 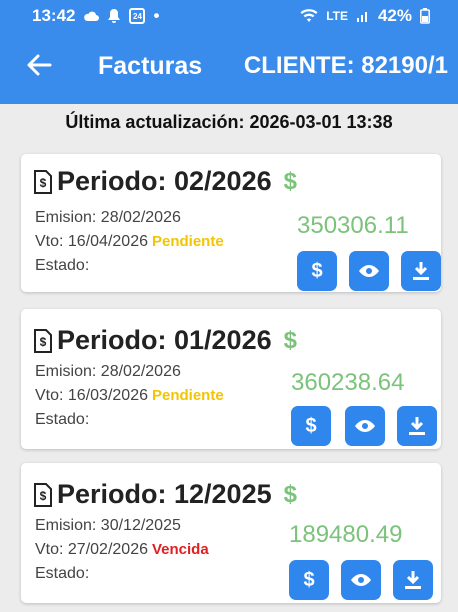 I want to click on wifi-icon, so click(x=309, y=15).